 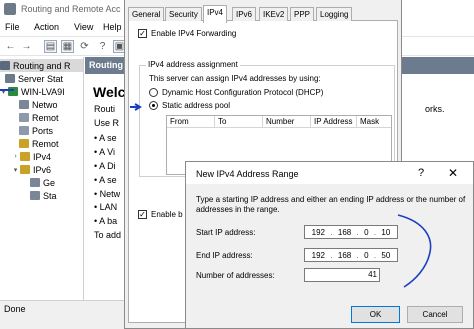 I want to click on start-ip-input: 192. 168. 0. 10, so click(x=351, y=232).